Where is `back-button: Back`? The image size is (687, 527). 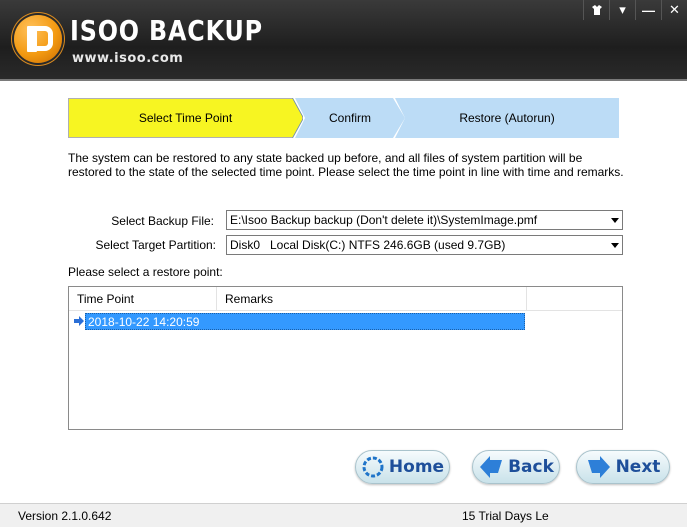 back-button: Back is located at coordinates (516, 467).